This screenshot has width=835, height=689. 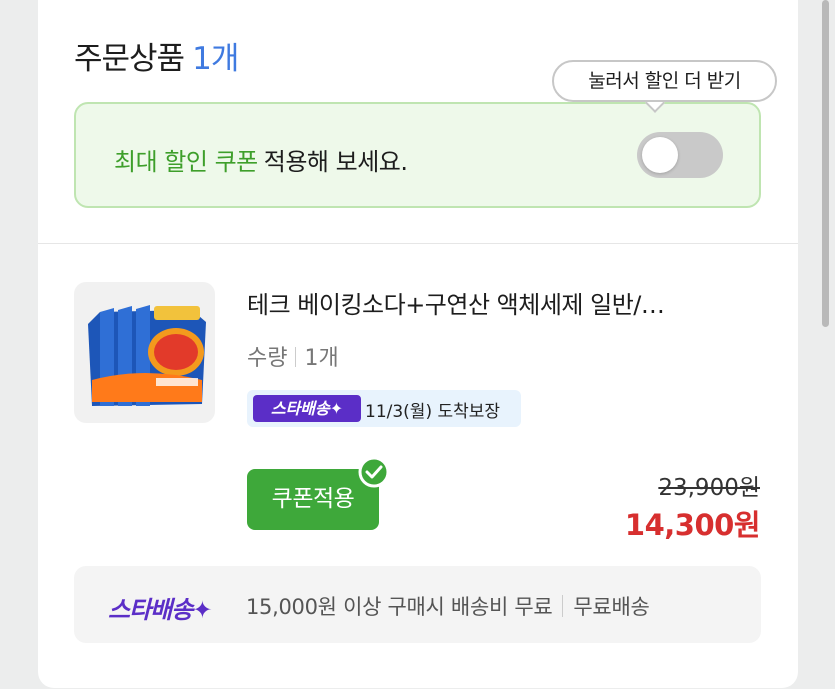 I want to click on discount-tooltip: 눌러서 할인 더 받기, so click(x=664, y=81).